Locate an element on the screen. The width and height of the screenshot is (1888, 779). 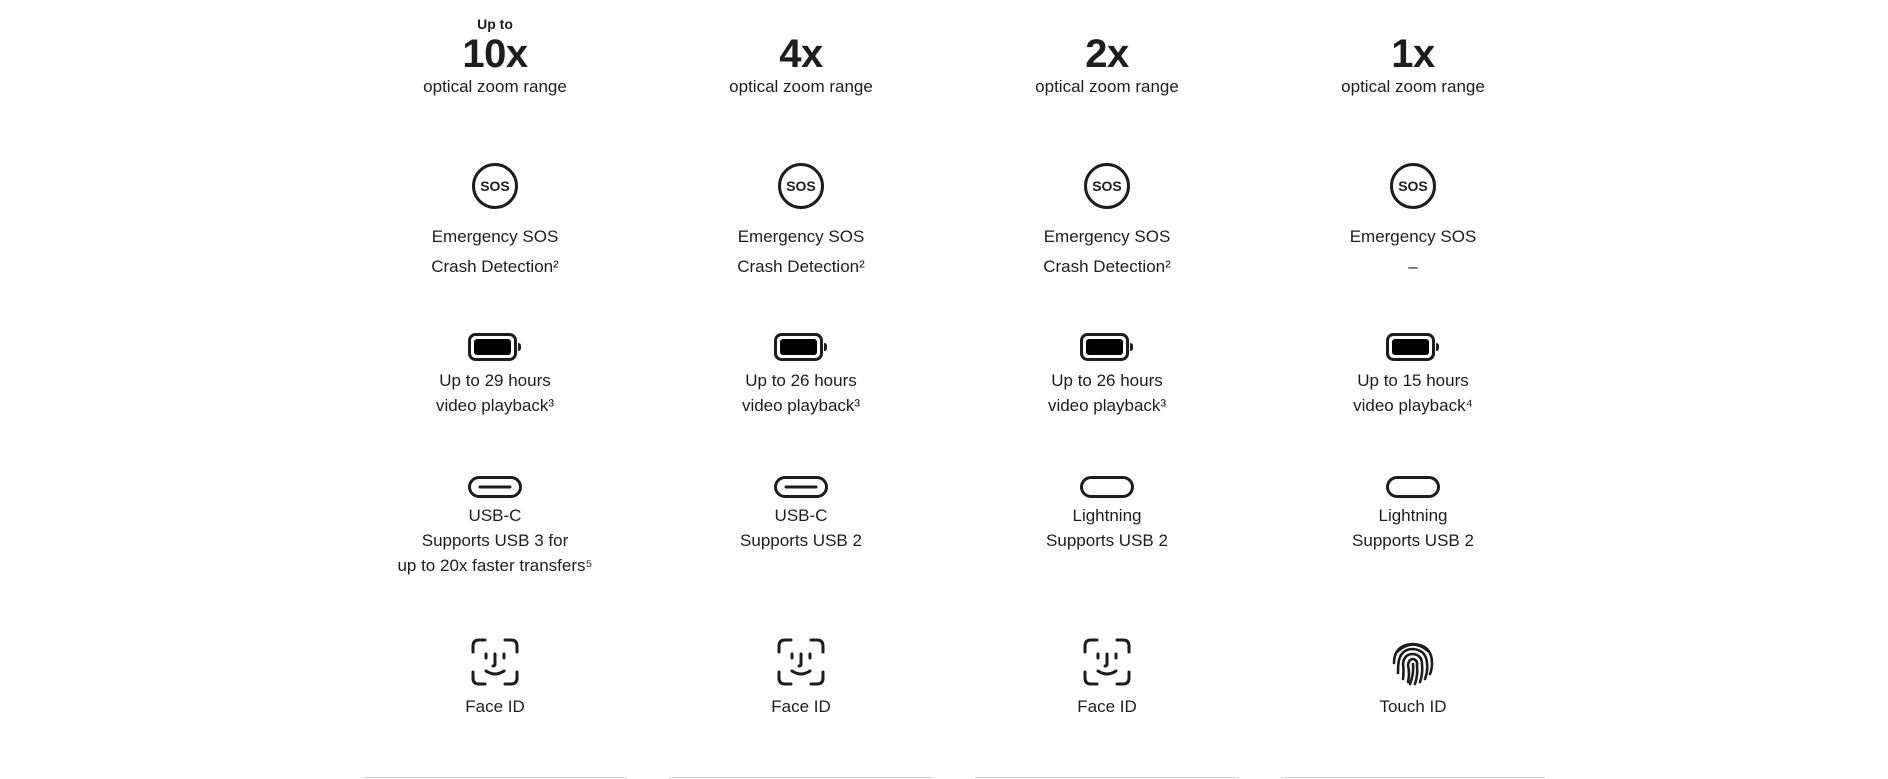
battery-spec: Up to 29 hours video playback³ is located at coordinates (495, 375).